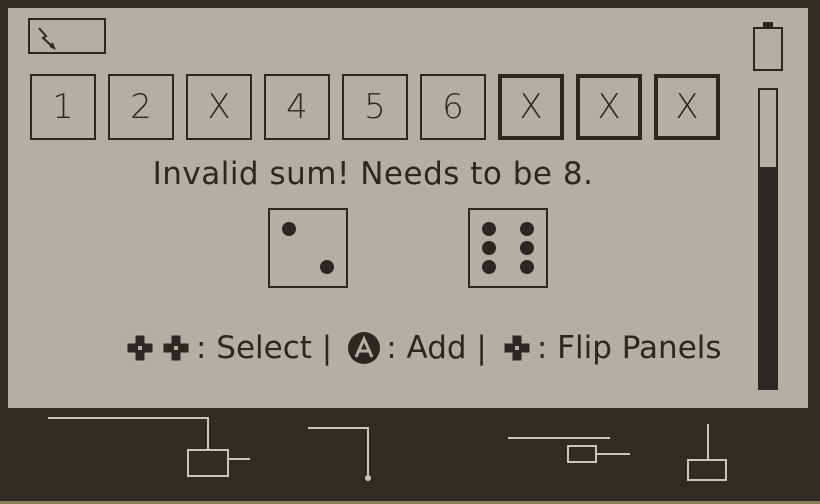 This screenshot has height=504, width=820. Describe the element at coordinates (308, 248) in the screenshot. I see `die-left` at that location.